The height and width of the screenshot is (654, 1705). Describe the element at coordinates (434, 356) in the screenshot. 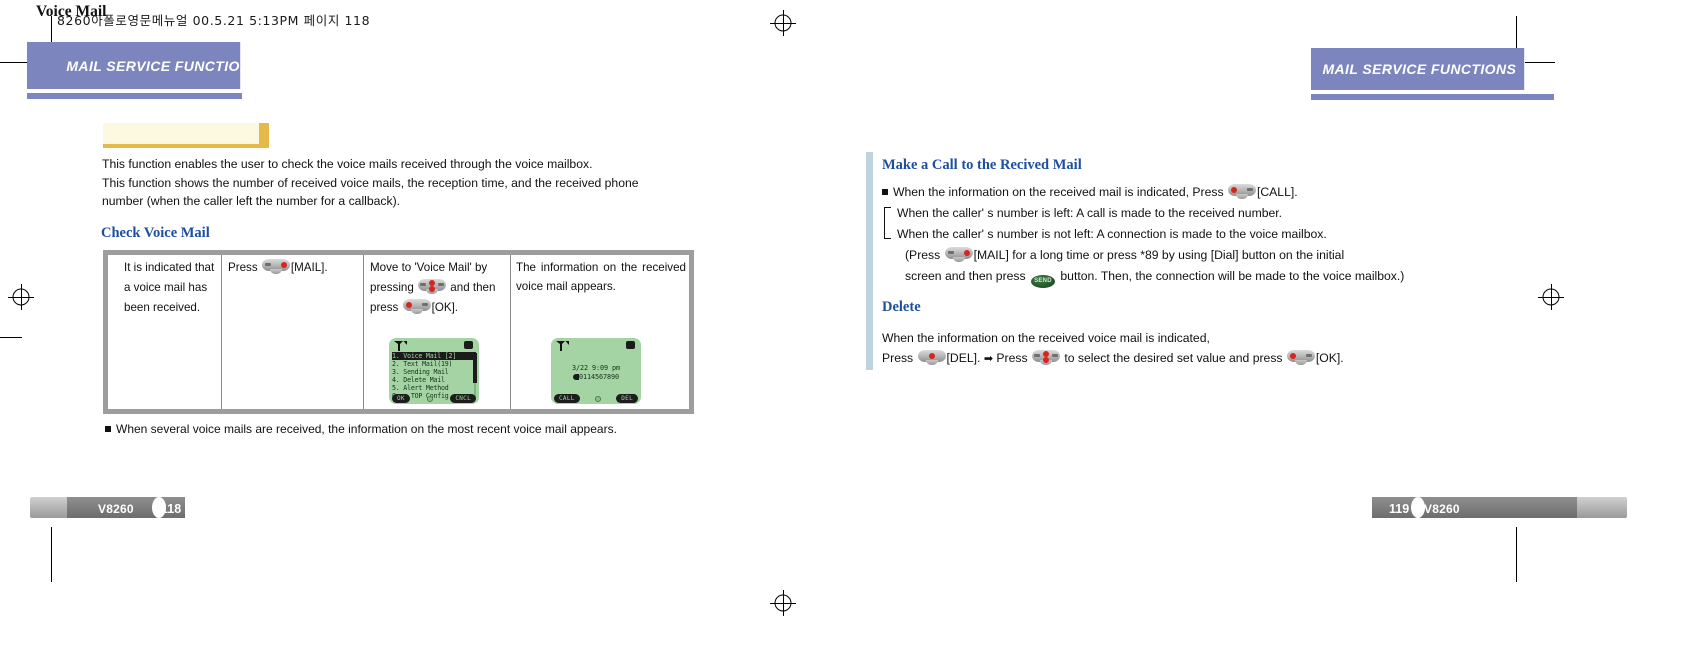

I see `lcd-menu-item-1: 1. Voice Mail [2]` at that location.